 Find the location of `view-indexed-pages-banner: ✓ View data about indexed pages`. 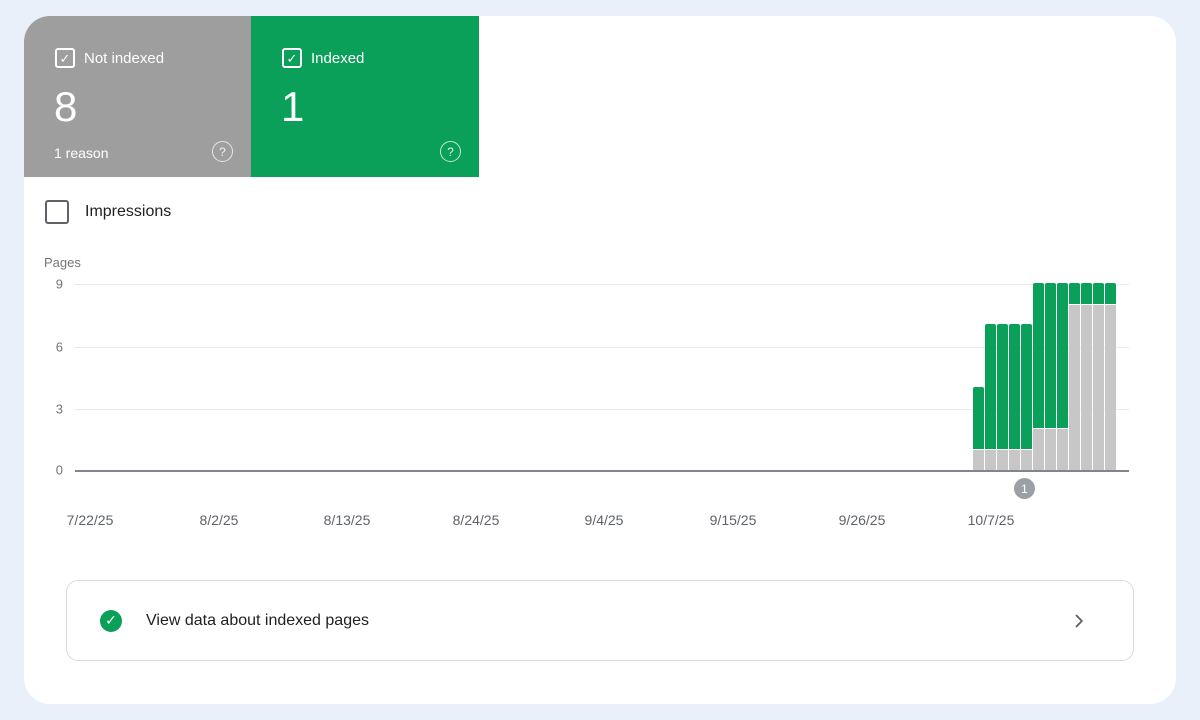

view-indexed-pages-banner: ✓ View data about indexed pages is located at coordinates (600, 620).